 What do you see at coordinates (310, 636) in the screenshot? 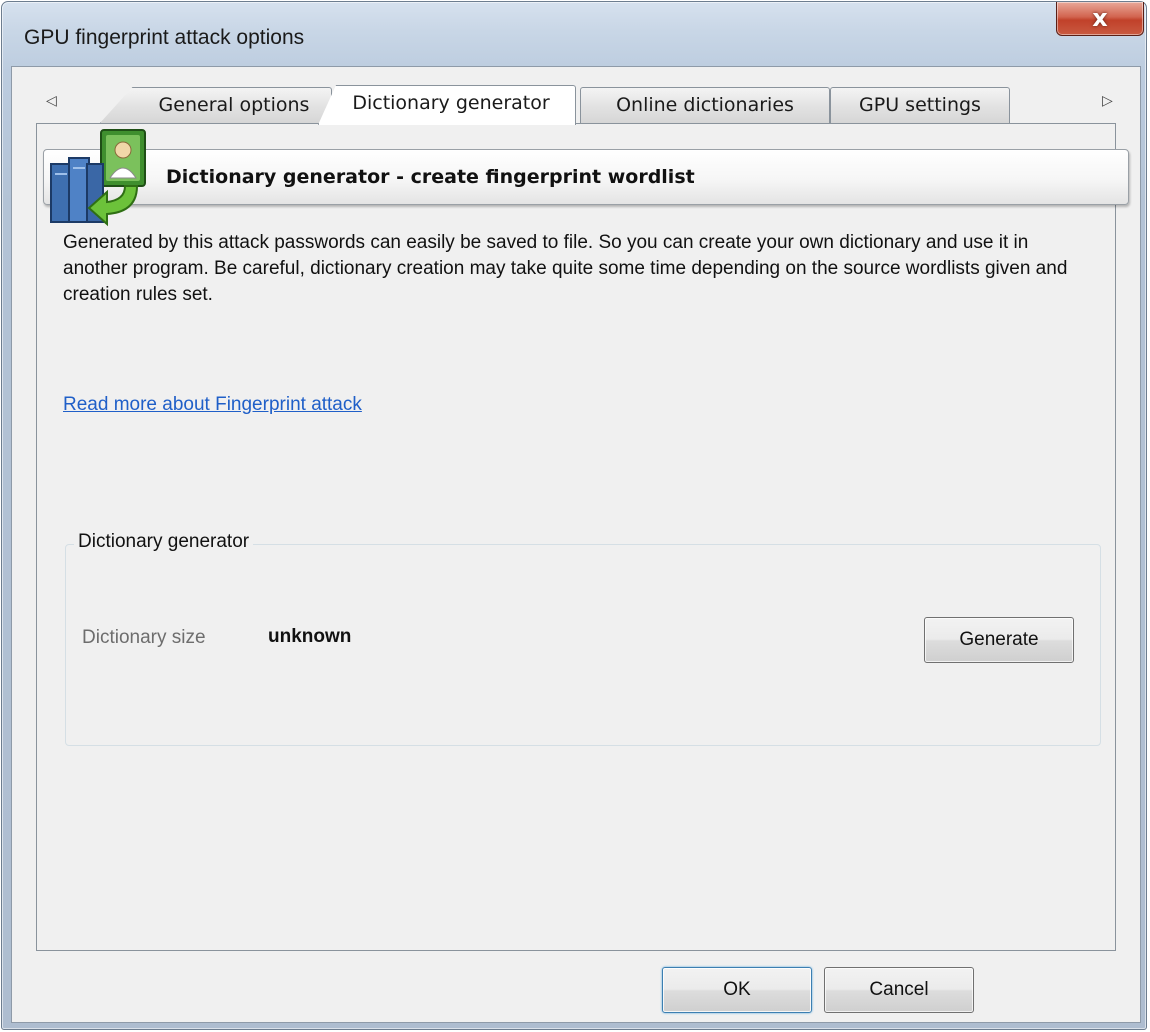
I see `dictionary-size-value: unknown` at bounding box center [310, 636].